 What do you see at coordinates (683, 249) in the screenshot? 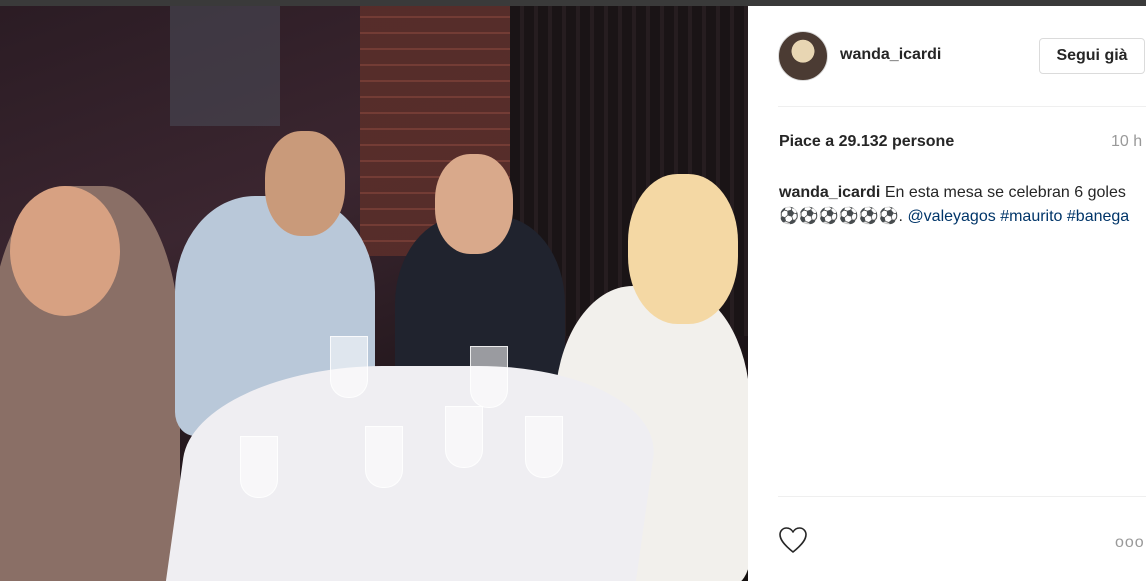
I see `photo-person-4-head` at bounding box center [683, 249].